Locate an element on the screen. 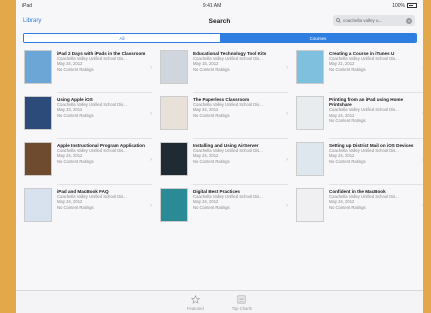 This screenshot has height=313, width=431. status-bar: iPad 9:41 AM 100% is located at coordinates (219, 5).